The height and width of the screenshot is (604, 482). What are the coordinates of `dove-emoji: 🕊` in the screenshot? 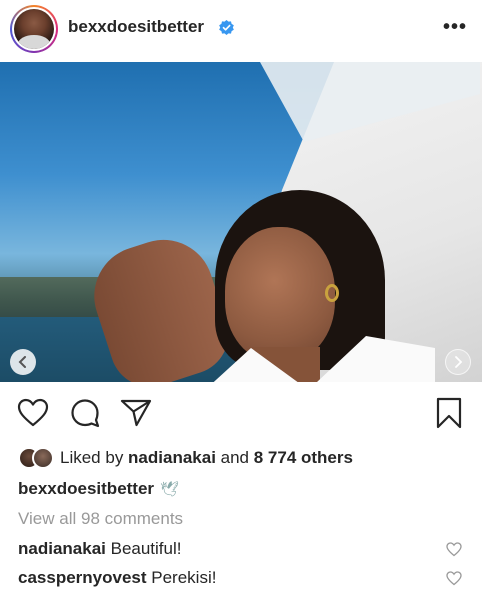 It's located at (170, 489).